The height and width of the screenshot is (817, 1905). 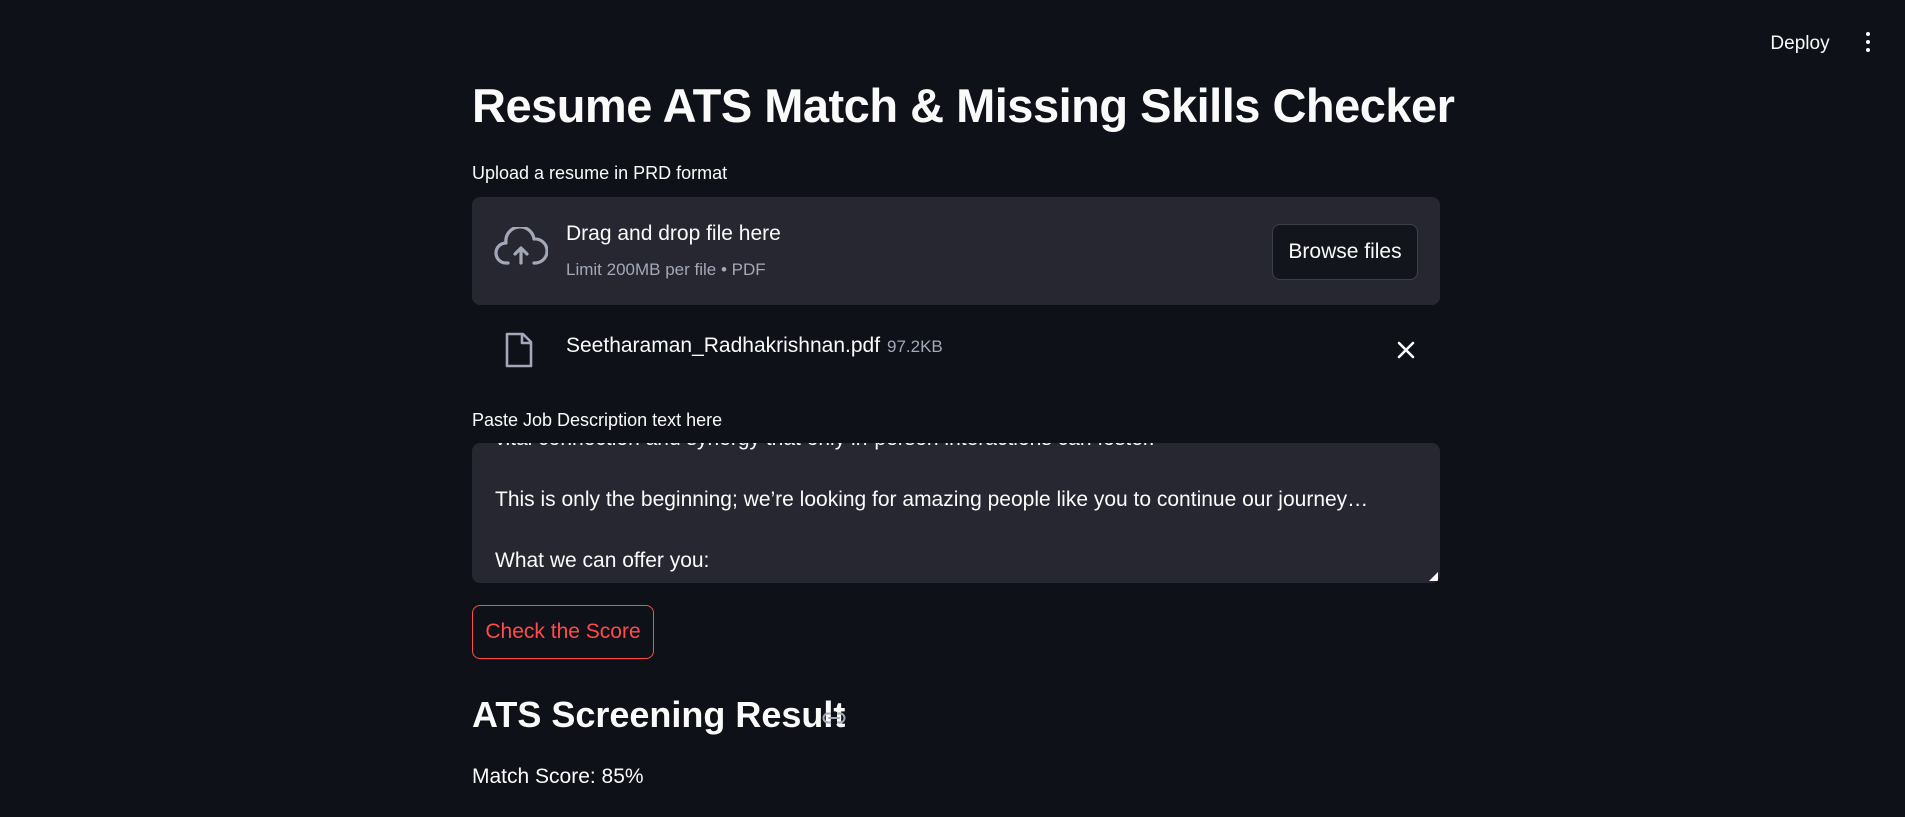 I want to click on resize-handle, so click(x=1433, y=576).